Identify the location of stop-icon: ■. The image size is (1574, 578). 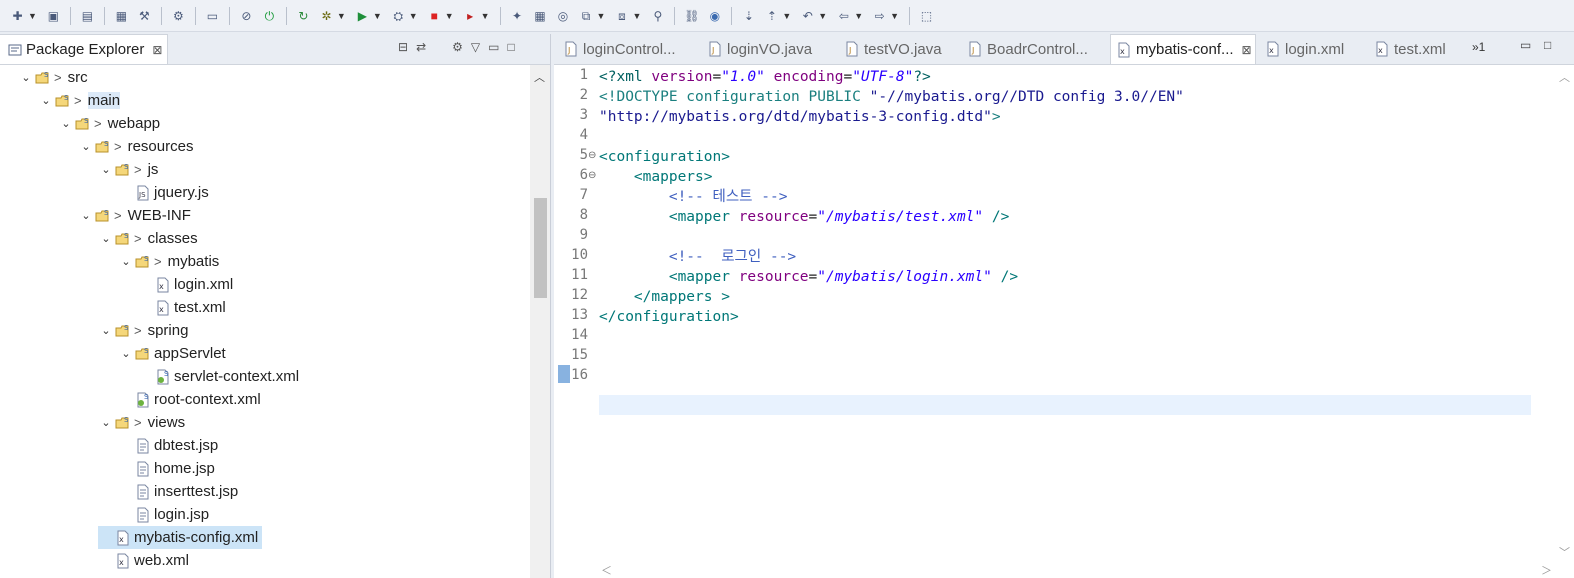
(434, 15).